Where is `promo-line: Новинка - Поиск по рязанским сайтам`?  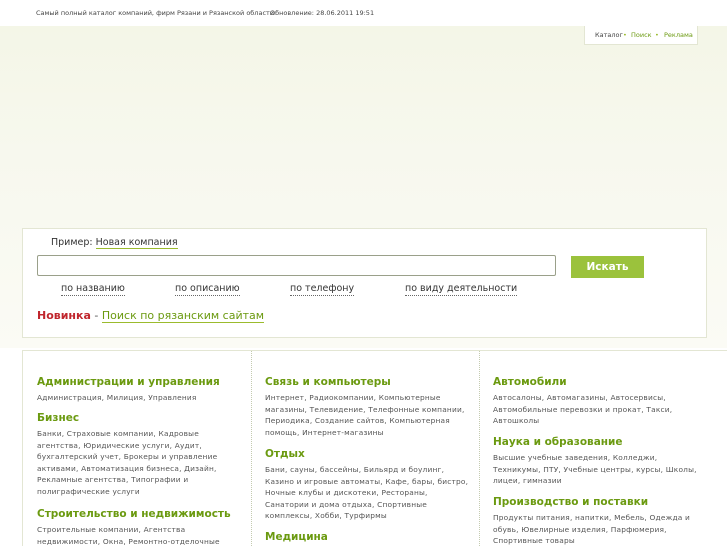 promo-line: Новинка - Поиск по рязанским сайтам is located at coordinates (151, 316).